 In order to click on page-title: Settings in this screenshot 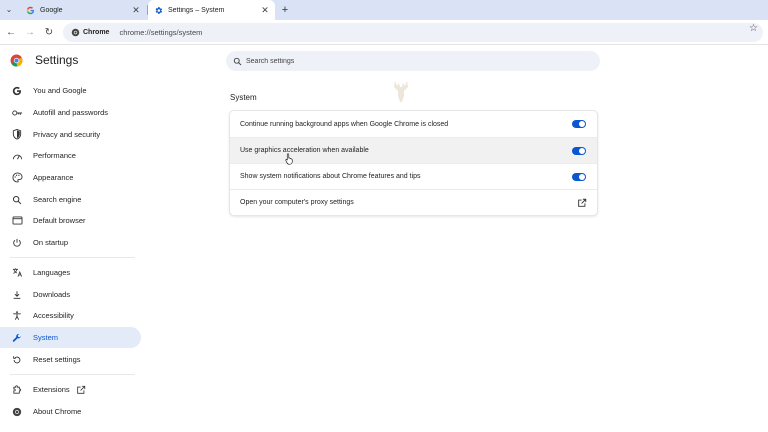, I will do `click(57, 60)`.